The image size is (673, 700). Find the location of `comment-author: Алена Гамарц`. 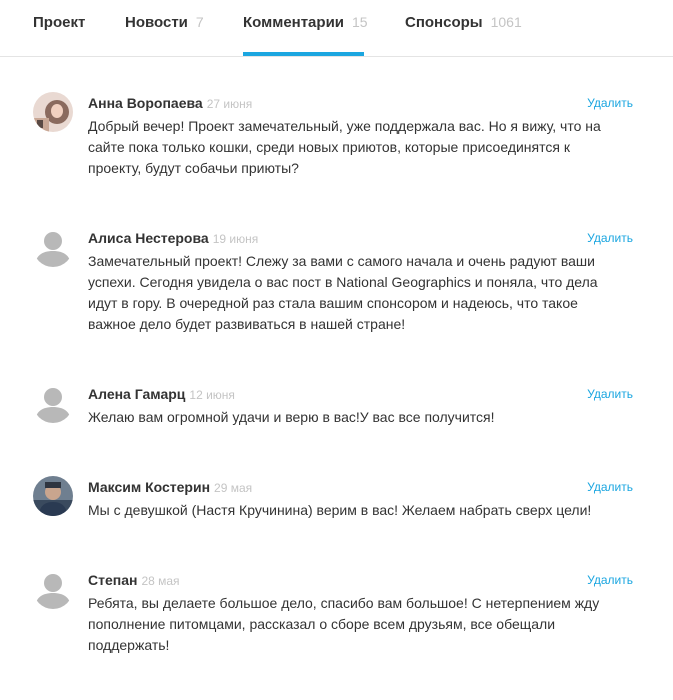

comment-author: Алена Гамарц is located at coordinates (136, 394).